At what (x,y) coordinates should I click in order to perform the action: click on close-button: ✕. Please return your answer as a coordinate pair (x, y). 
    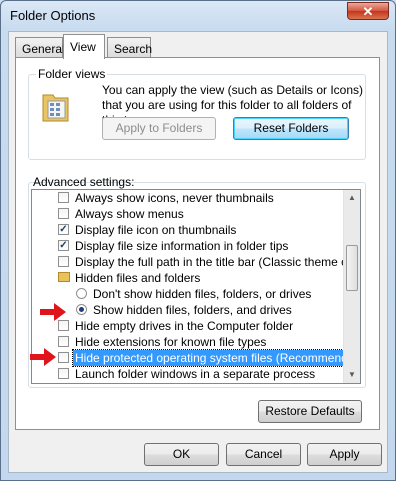
    Looking at the image, I should click on (368, 11).